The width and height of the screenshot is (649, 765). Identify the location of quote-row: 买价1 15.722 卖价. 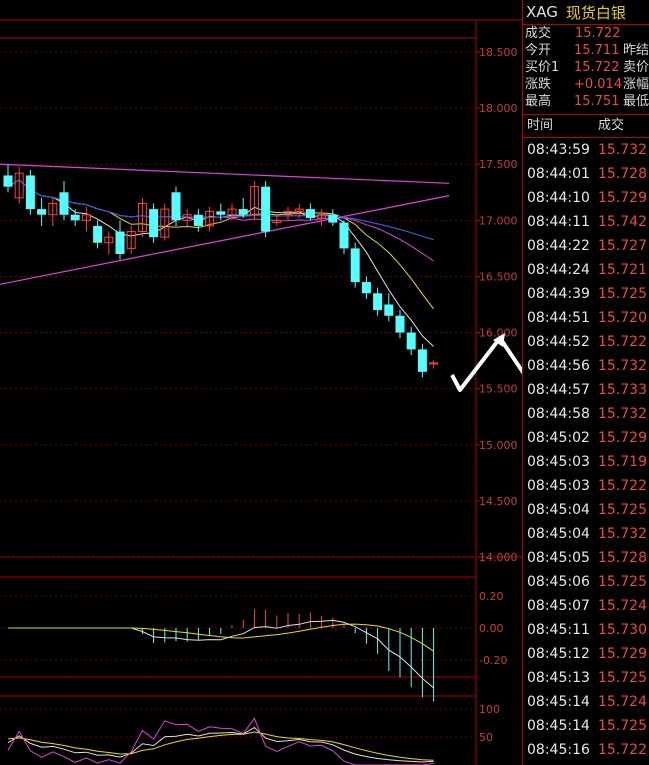
(586, 67).